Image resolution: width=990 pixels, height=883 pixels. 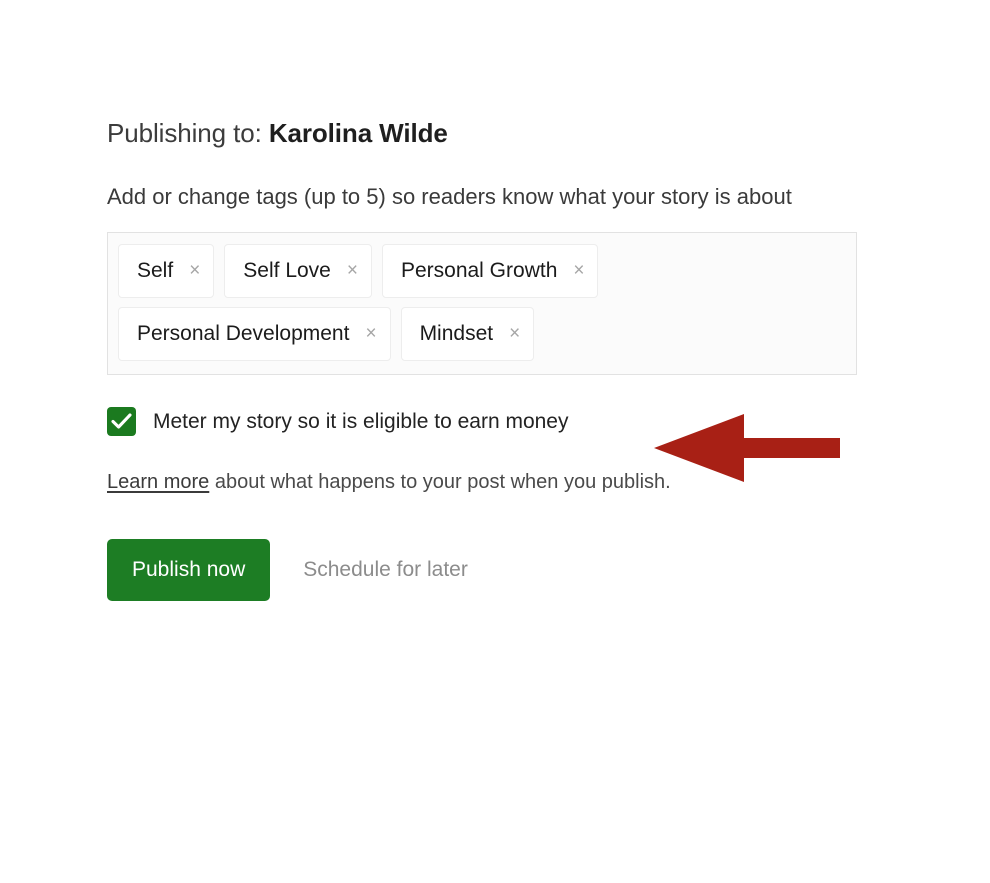 I want to click on page-title: Publishing to: Karolina Wilde, so click(x=487, y=133).